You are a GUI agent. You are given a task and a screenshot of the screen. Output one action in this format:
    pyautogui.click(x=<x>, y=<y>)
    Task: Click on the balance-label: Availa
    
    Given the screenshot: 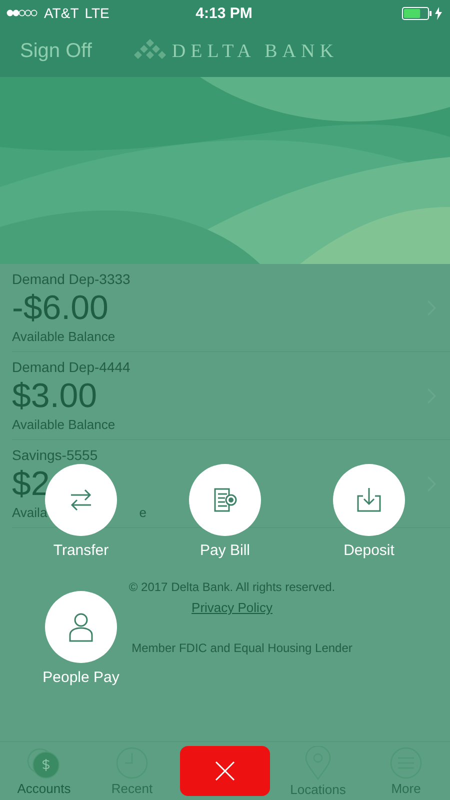 What is the action you would take?
    pyautogui.click(x=30, y=512)
    